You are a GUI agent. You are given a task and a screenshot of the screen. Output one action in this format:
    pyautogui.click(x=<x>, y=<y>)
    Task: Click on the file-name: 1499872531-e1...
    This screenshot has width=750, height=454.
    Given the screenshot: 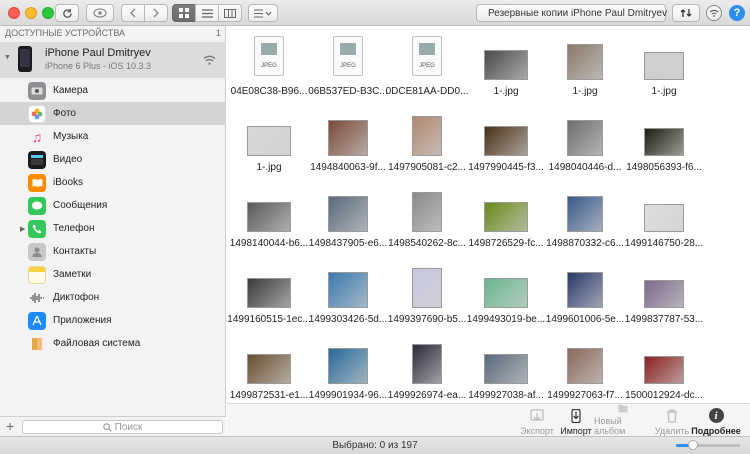 What is the action you would take?
    pyautogui.click(x=269, y=395)
    